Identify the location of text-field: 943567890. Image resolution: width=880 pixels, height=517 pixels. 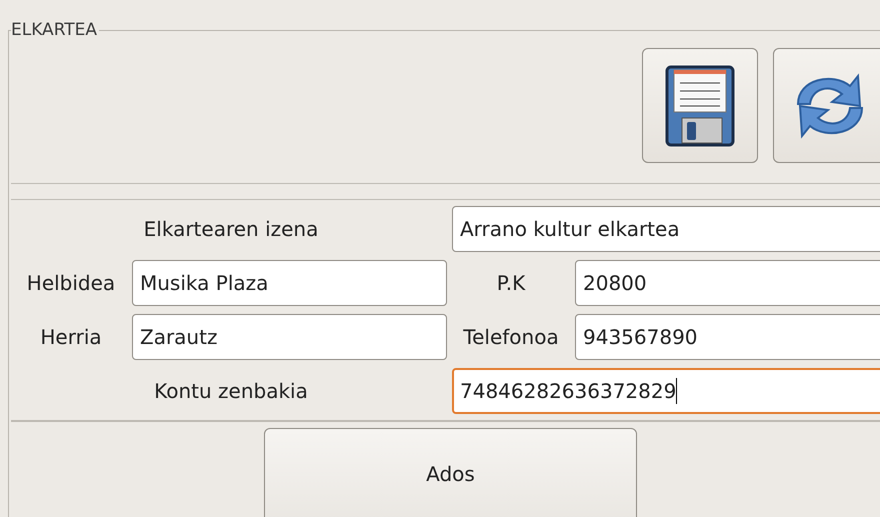
(727, 337).